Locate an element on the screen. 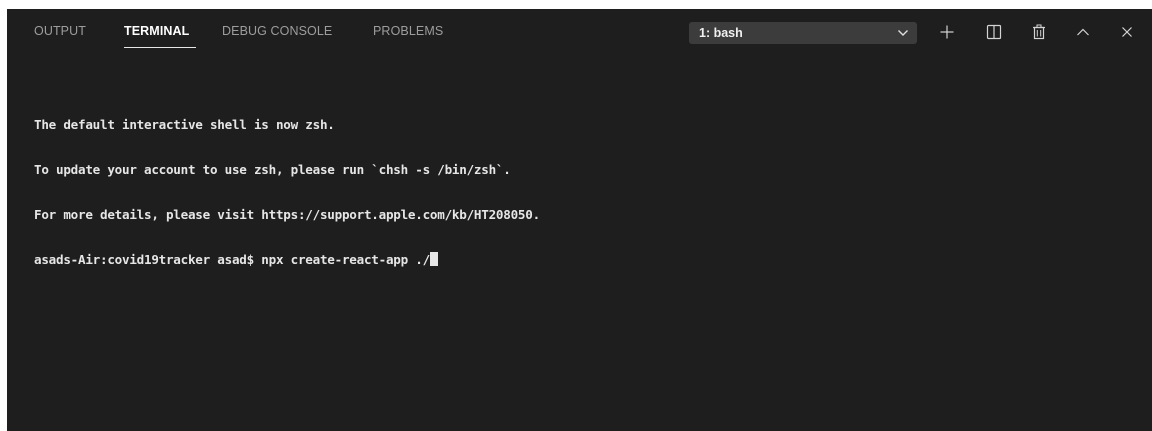 The image size is (1152, 431). active-tab-indicator is located at coordinates (160, 47).